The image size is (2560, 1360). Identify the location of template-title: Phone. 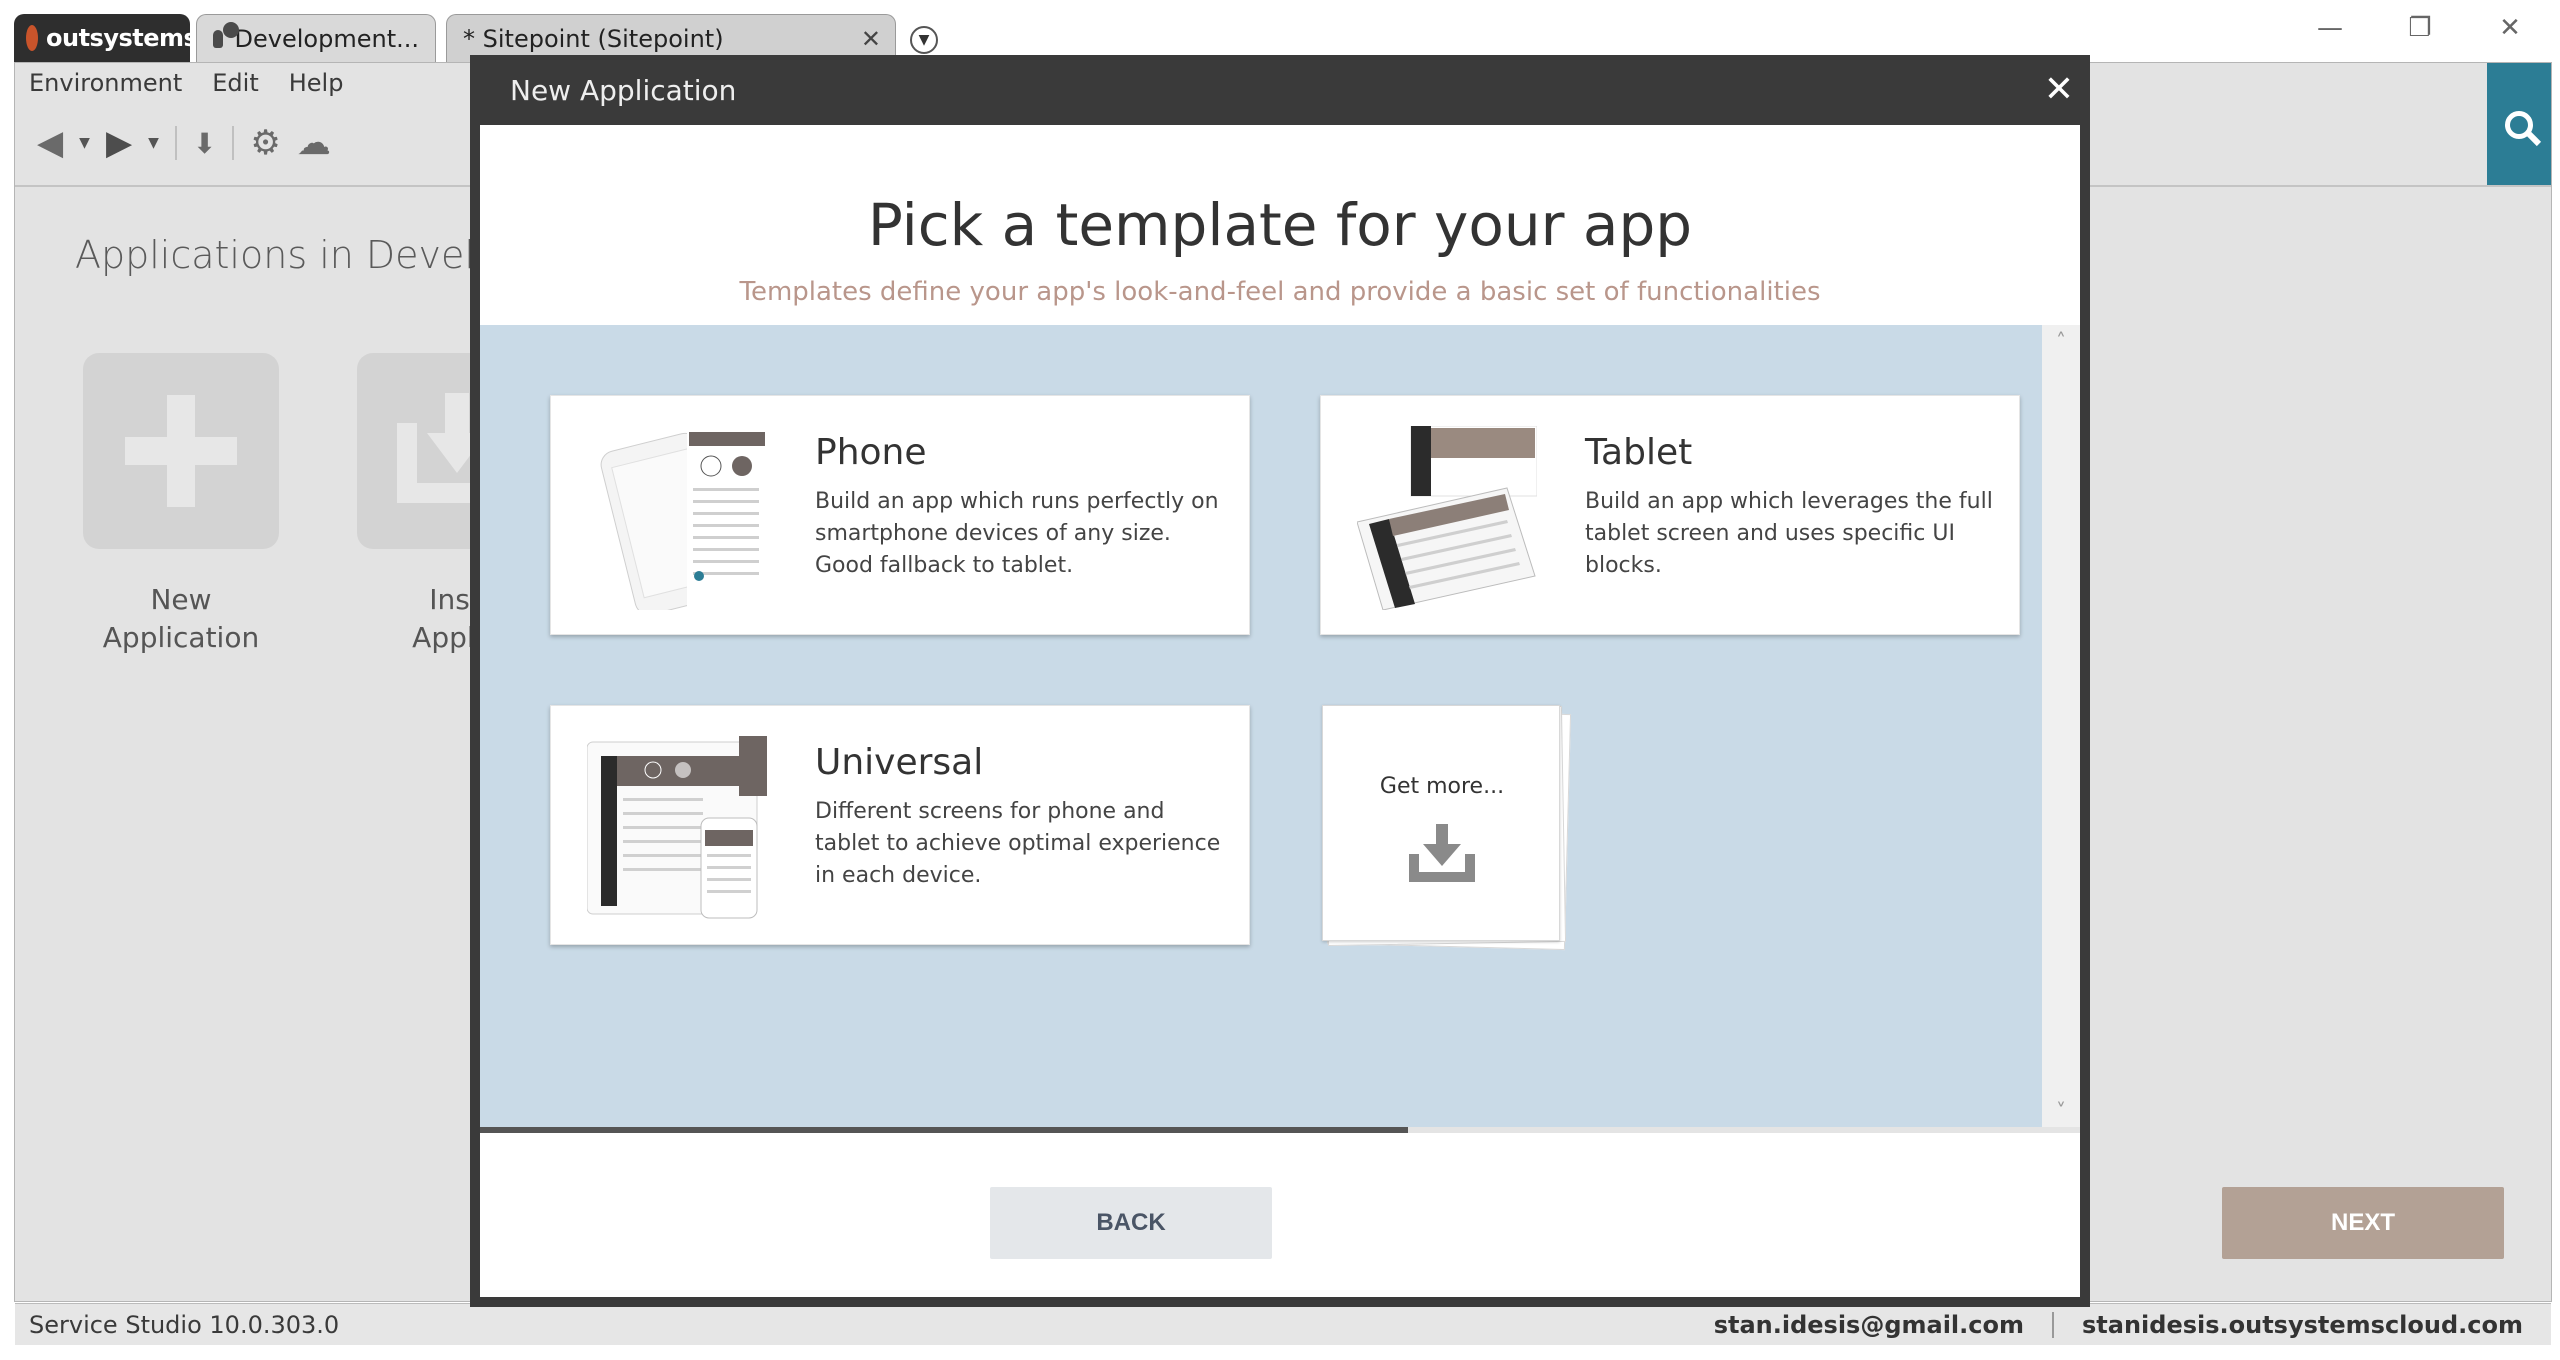
(871, 452).